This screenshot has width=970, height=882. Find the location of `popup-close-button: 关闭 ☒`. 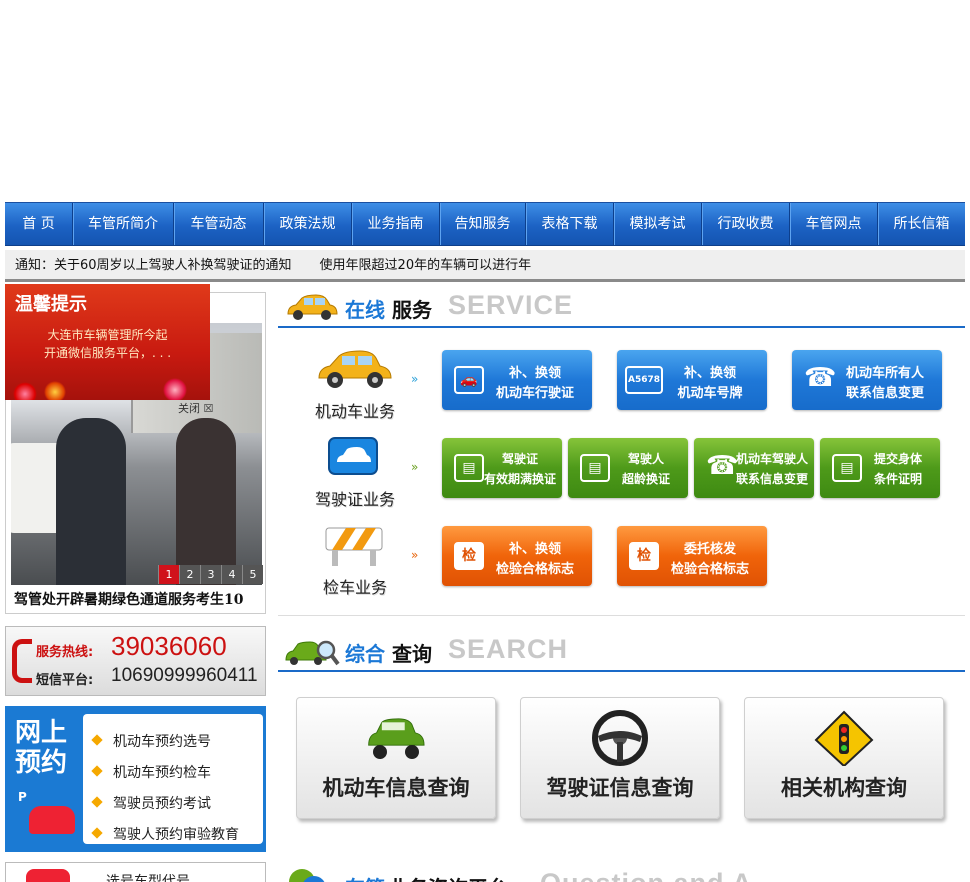

popup-close-button: 关闭 ☒ is located at coordinates (195, 408).